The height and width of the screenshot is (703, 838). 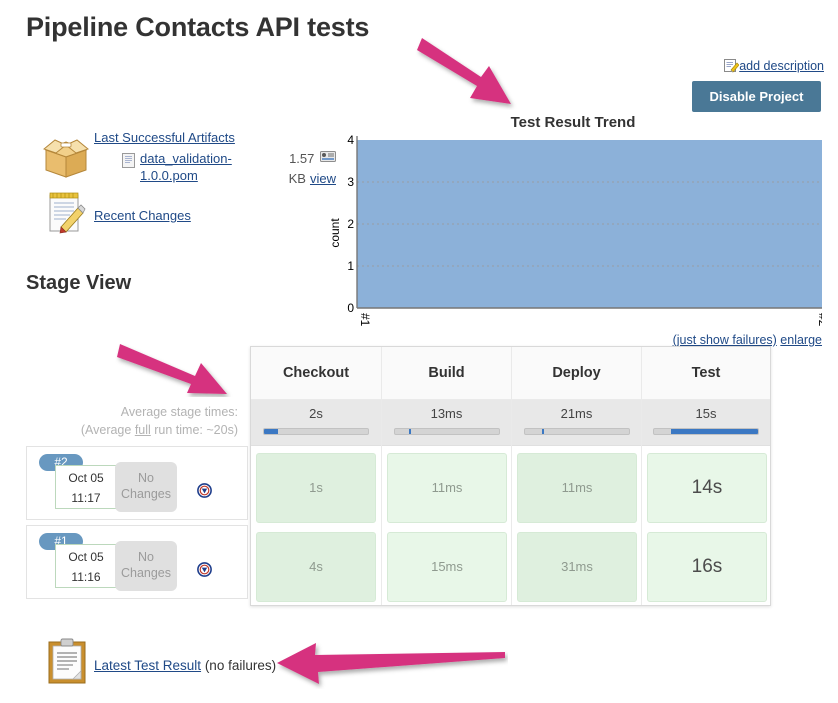 I want to click on latest-test-result-text: Latest Test Result (no failures), so click(x=185, y=665).